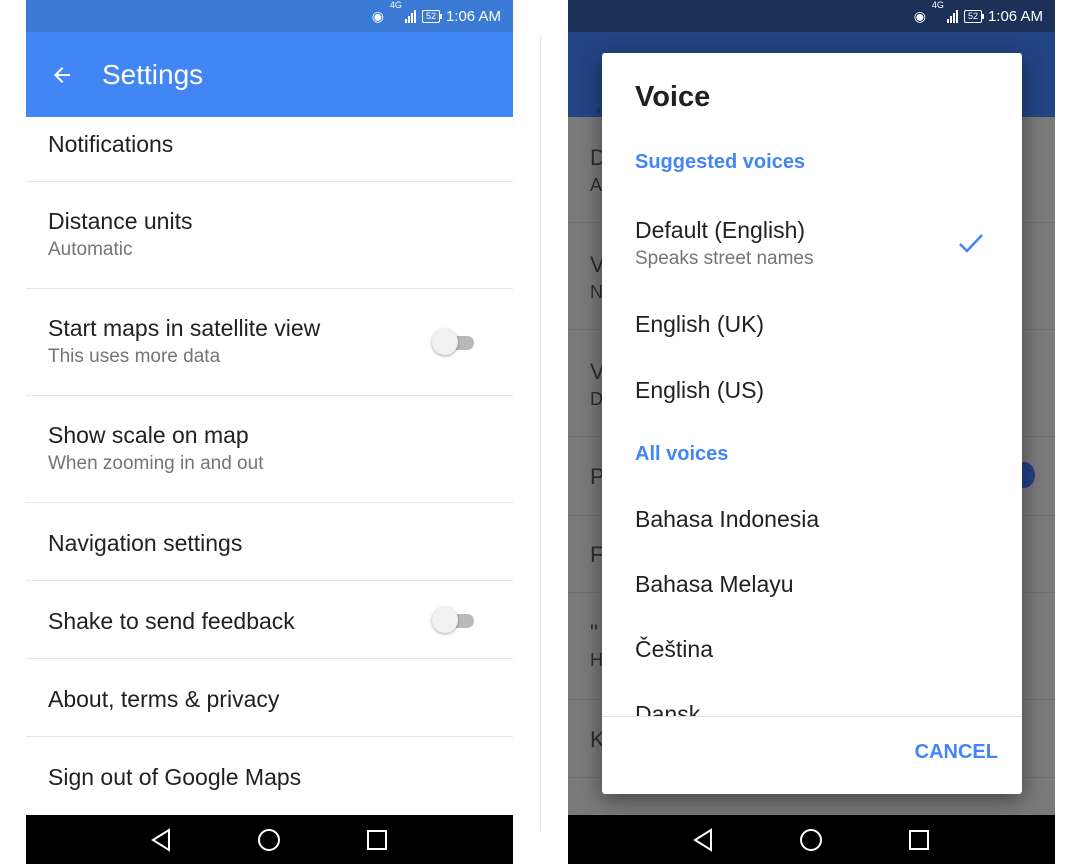 This screenshot has height=864, width=1080. Describe the element at coordinates (673, 97) in the screenshot. I see `dialog-title: Voice` at that location.